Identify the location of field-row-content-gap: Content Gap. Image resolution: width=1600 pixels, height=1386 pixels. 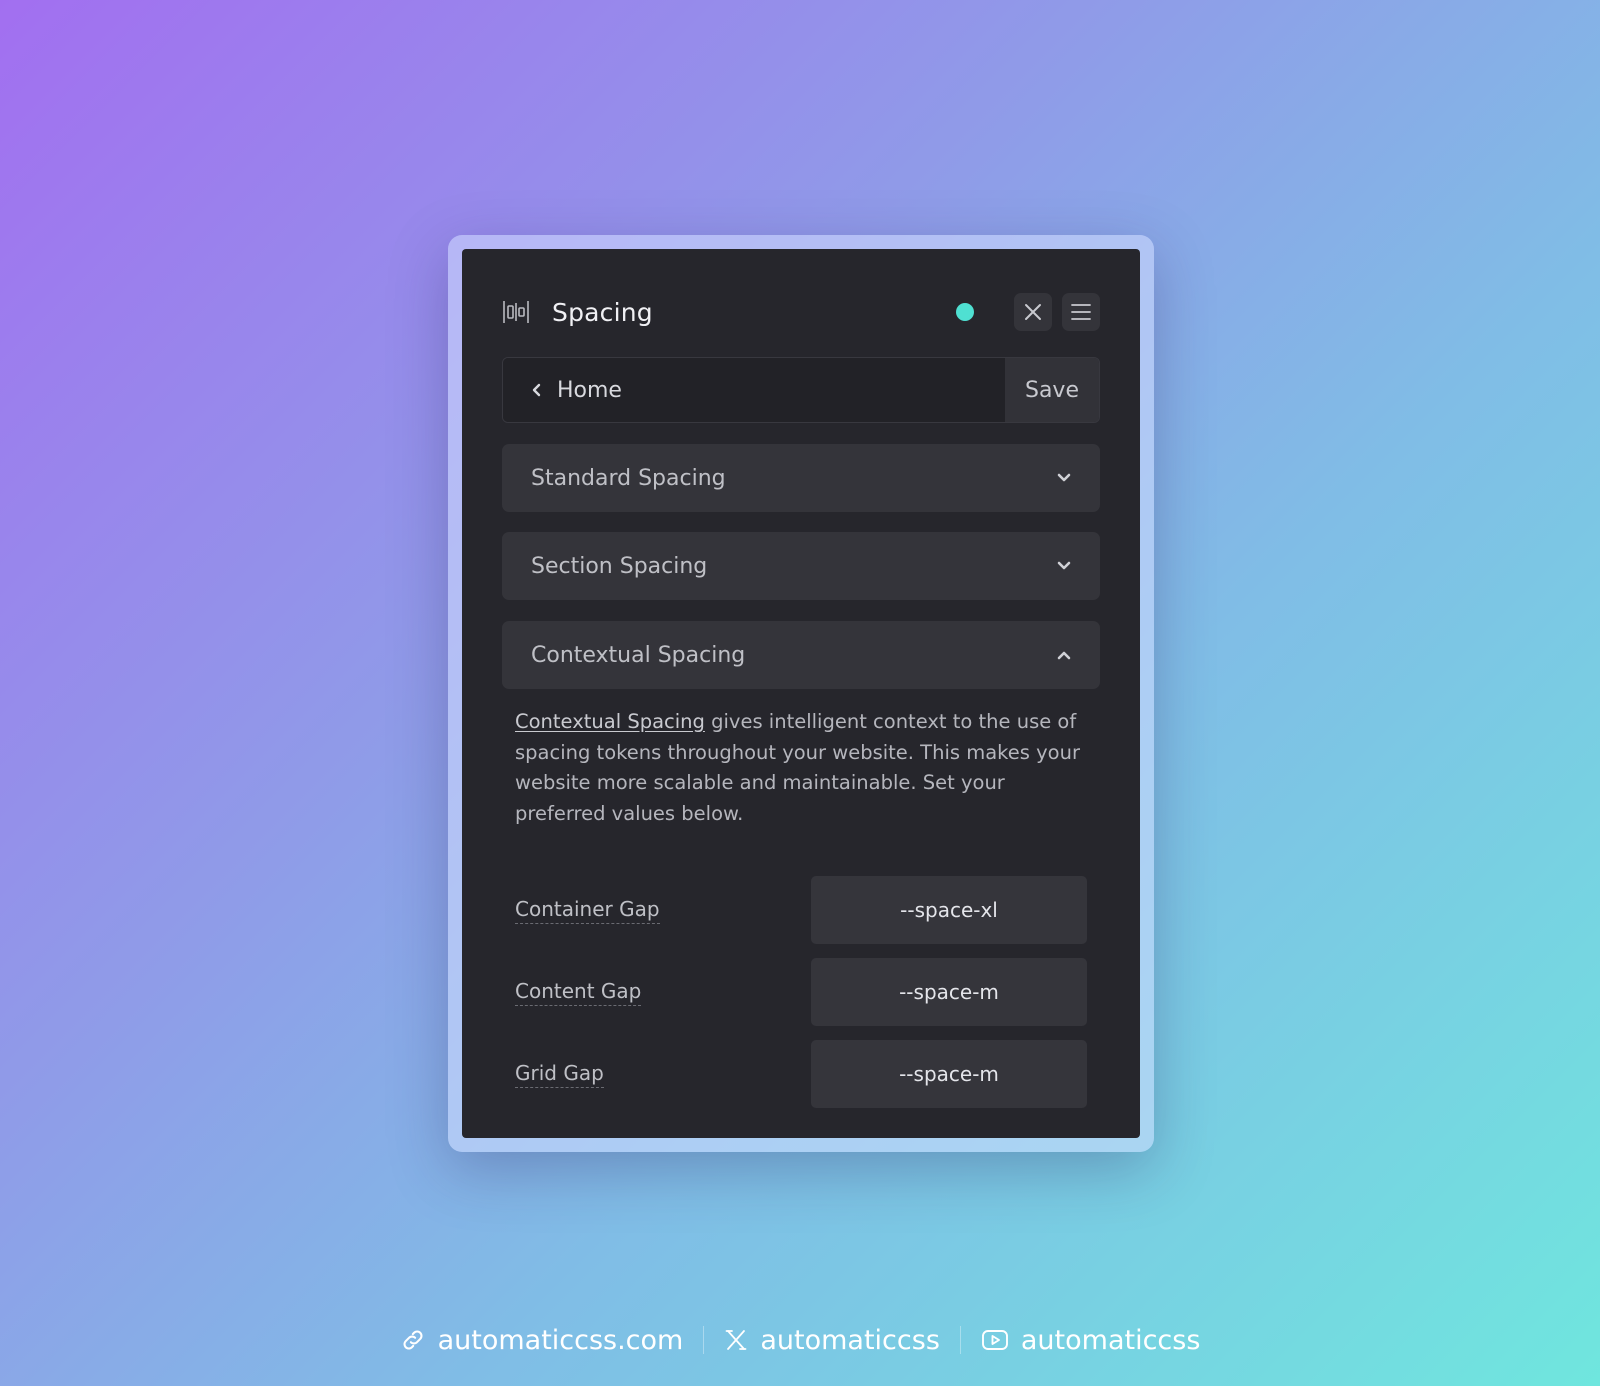
(801, 992).